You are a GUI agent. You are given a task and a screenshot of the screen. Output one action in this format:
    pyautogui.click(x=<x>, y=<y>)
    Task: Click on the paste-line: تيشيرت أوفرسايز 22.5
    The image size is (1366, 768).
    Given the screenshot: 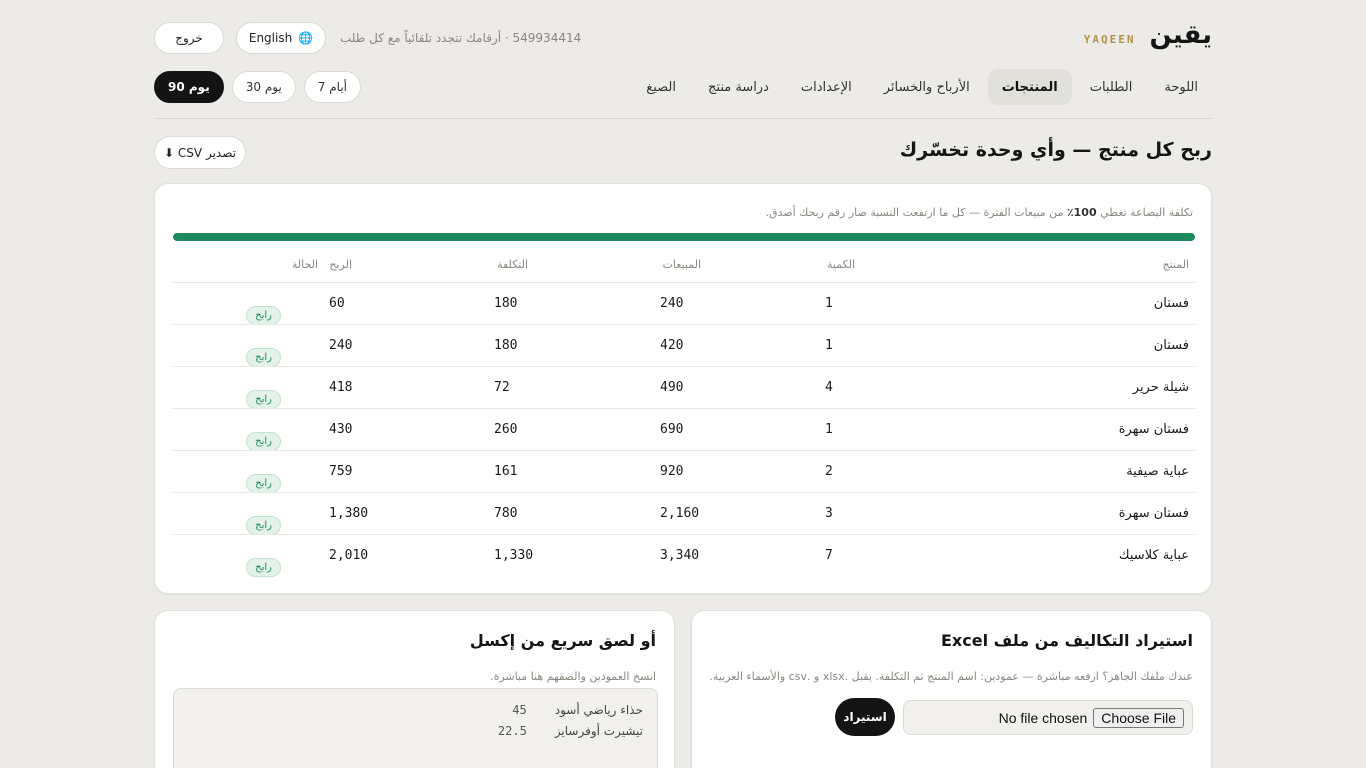 What is the action you would take?
    pyautogui.click(x=415, y=730)
    